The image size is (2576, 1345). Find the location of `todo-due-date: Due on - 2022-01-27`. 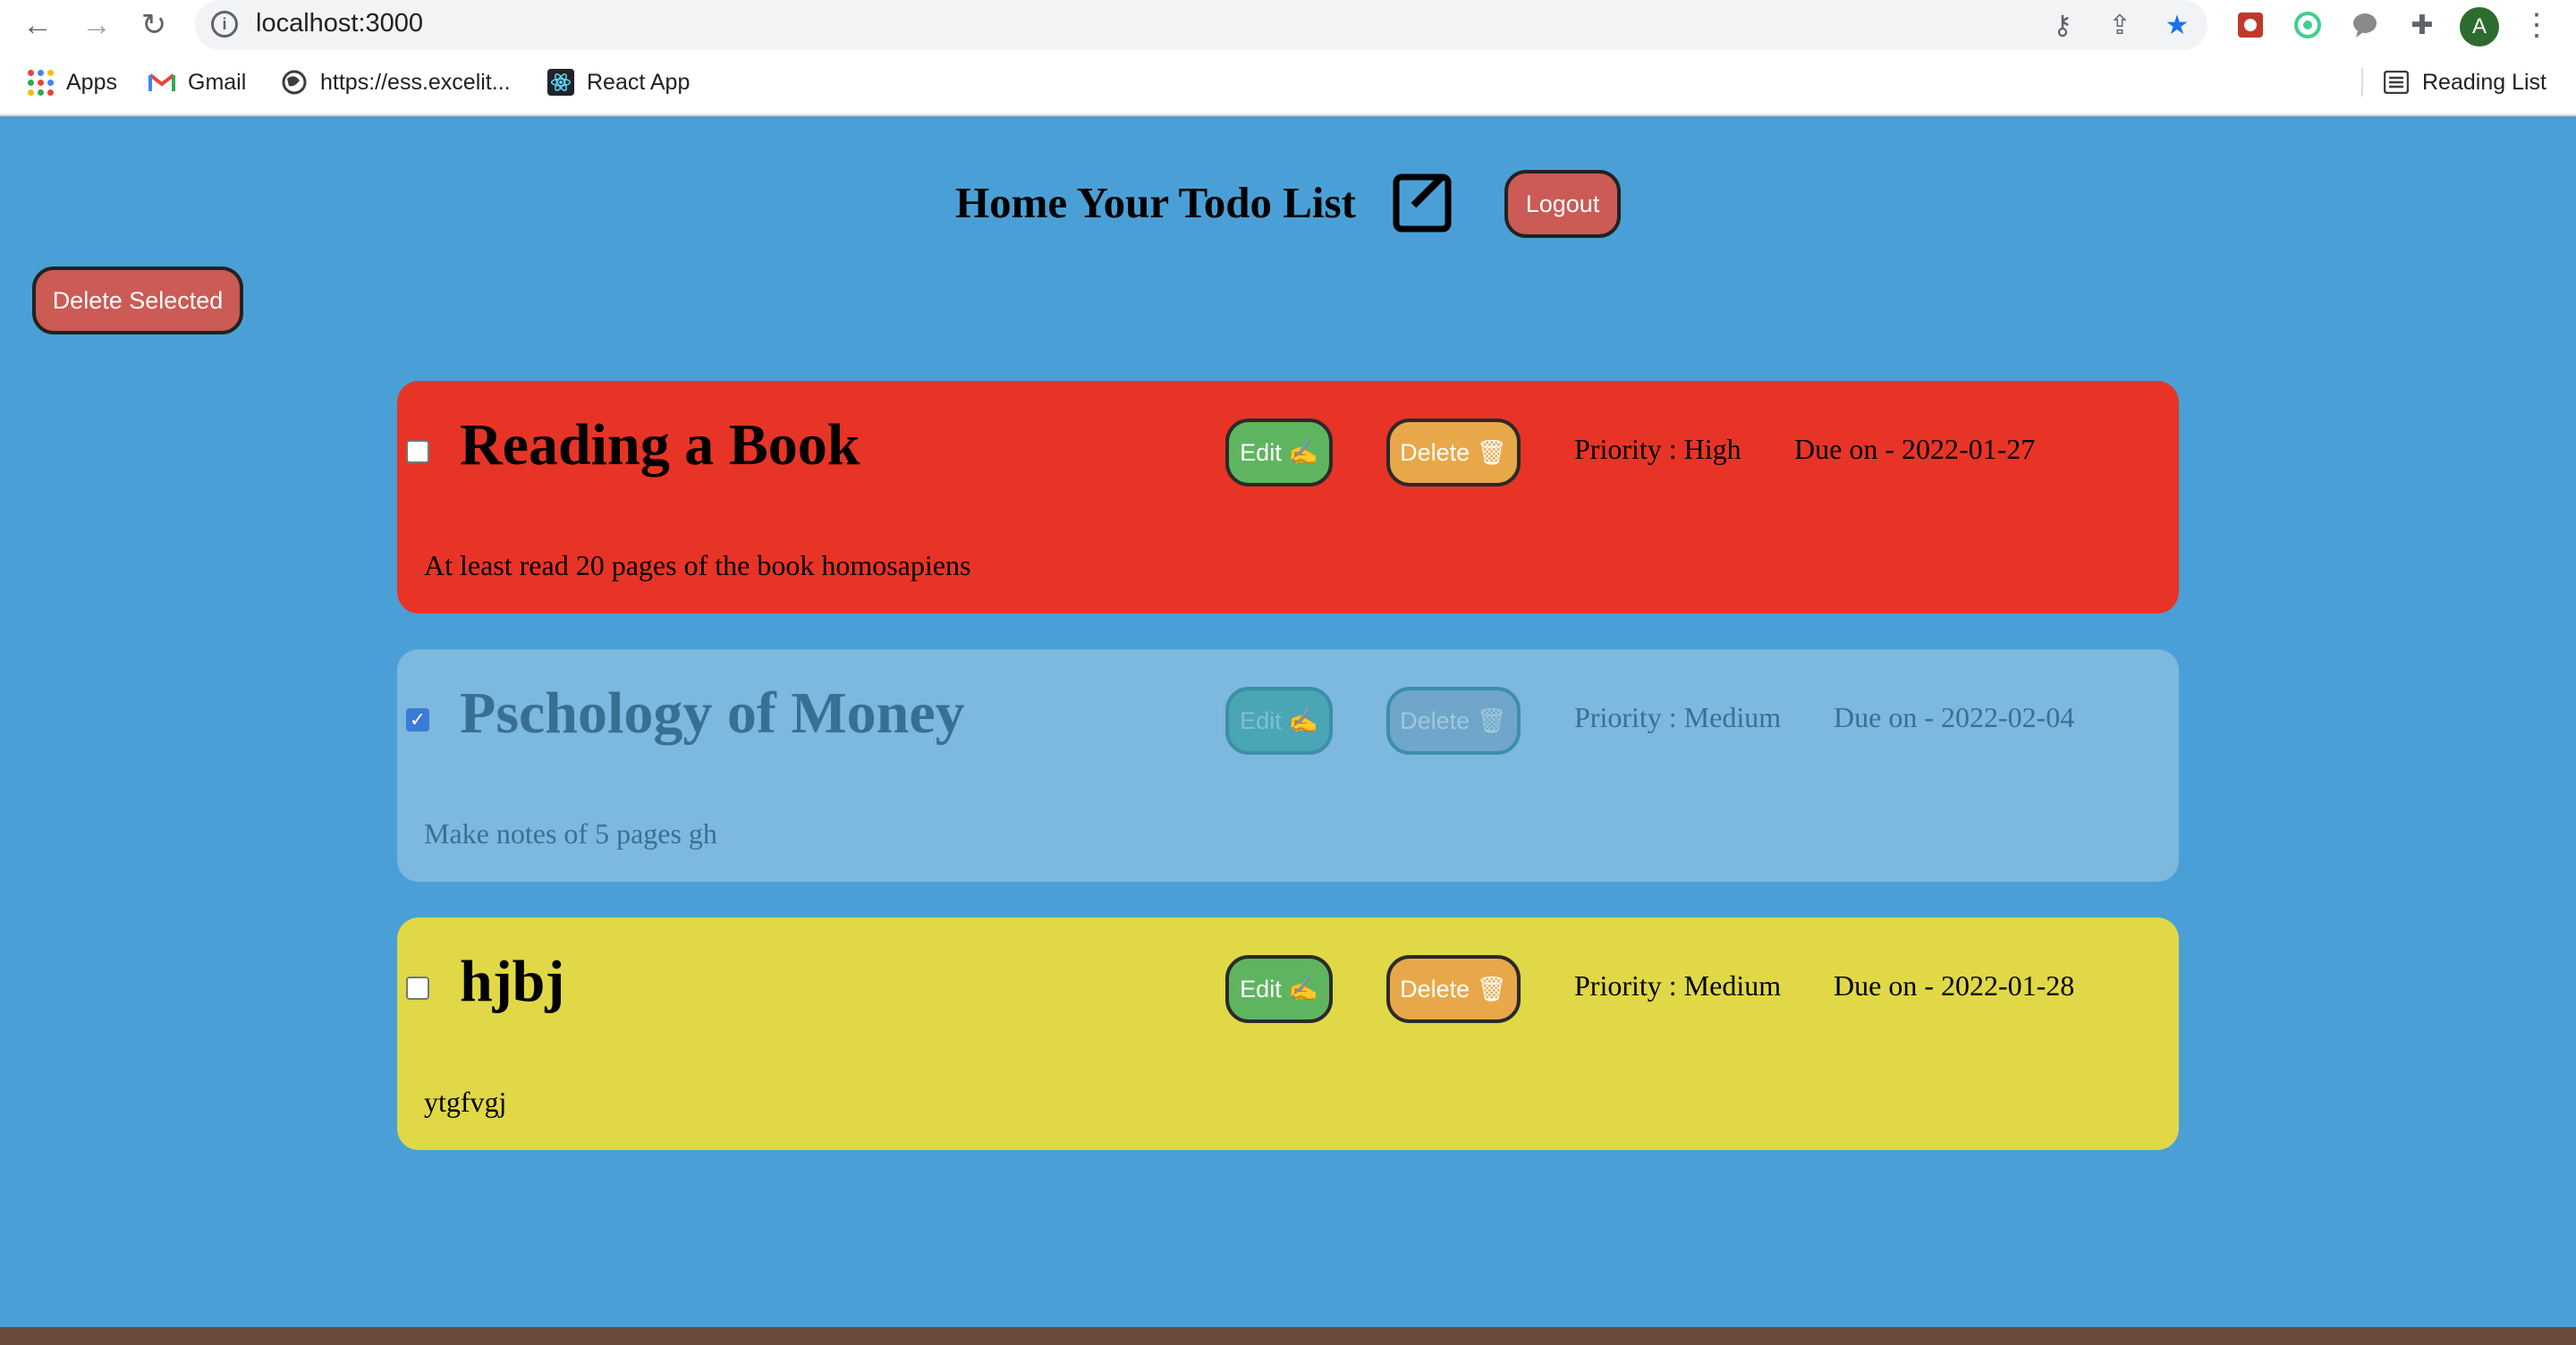

todo-due-date: Due on - 2022-01-27 is located at coordinates (1915, 449).